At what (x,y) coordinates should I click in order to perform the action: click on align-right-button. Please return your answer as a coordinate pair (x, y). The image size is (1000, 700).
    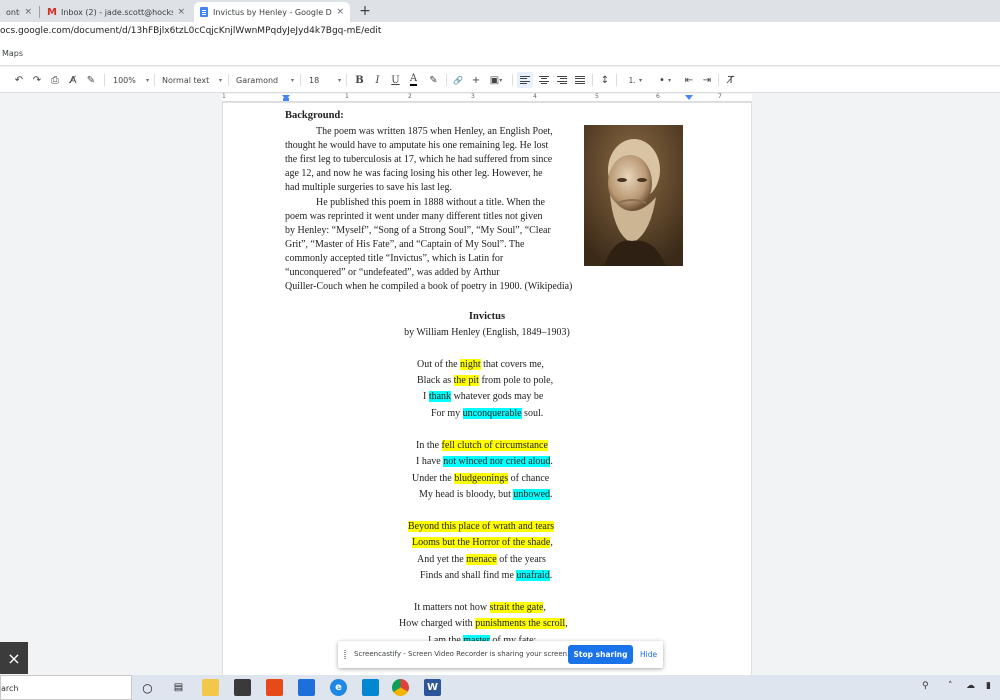
    Looking at the image, I should click on (562, 80).